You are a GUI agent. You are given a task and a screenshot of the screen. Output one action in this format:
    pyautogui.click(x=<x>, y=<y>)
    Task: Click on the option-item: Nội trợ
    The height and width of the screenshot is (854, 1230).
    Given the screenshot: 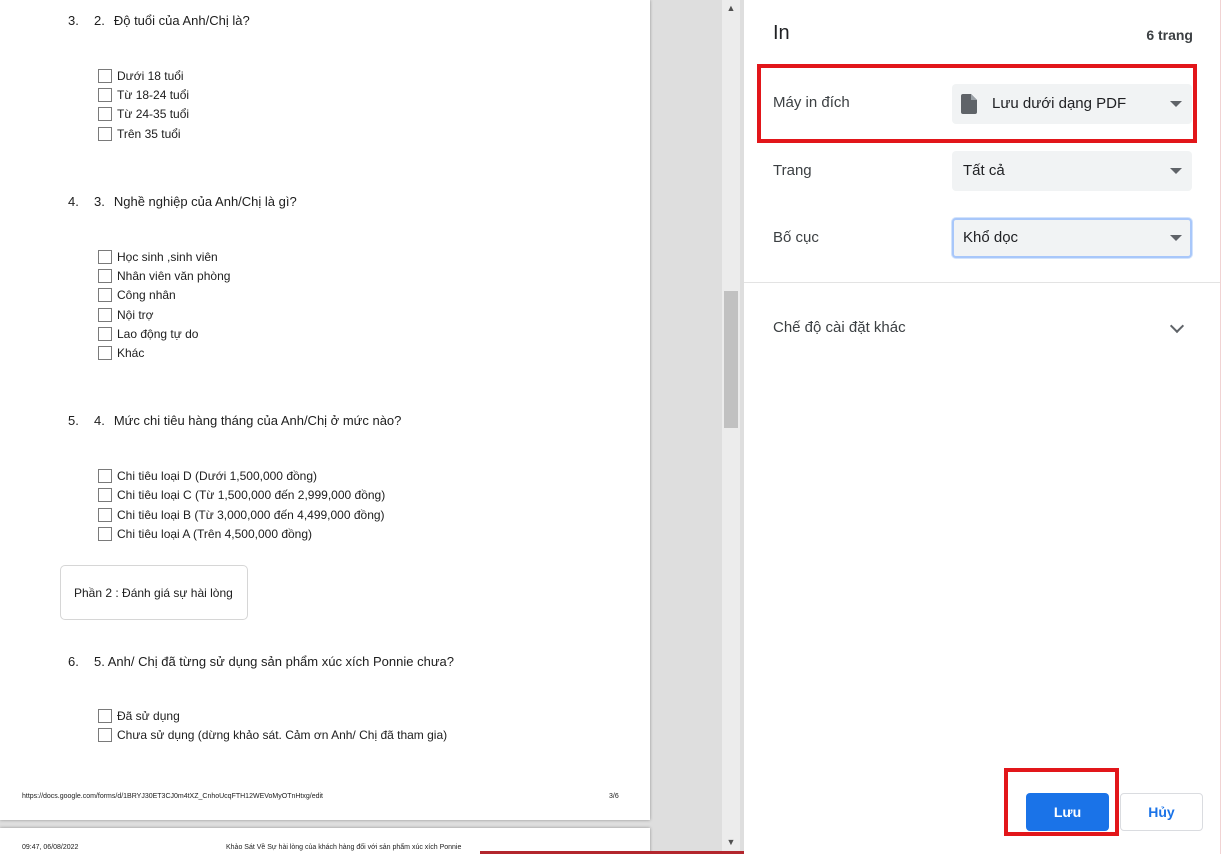 What is the action you would take?
    pyautogui.click(x=126, y=315)
    